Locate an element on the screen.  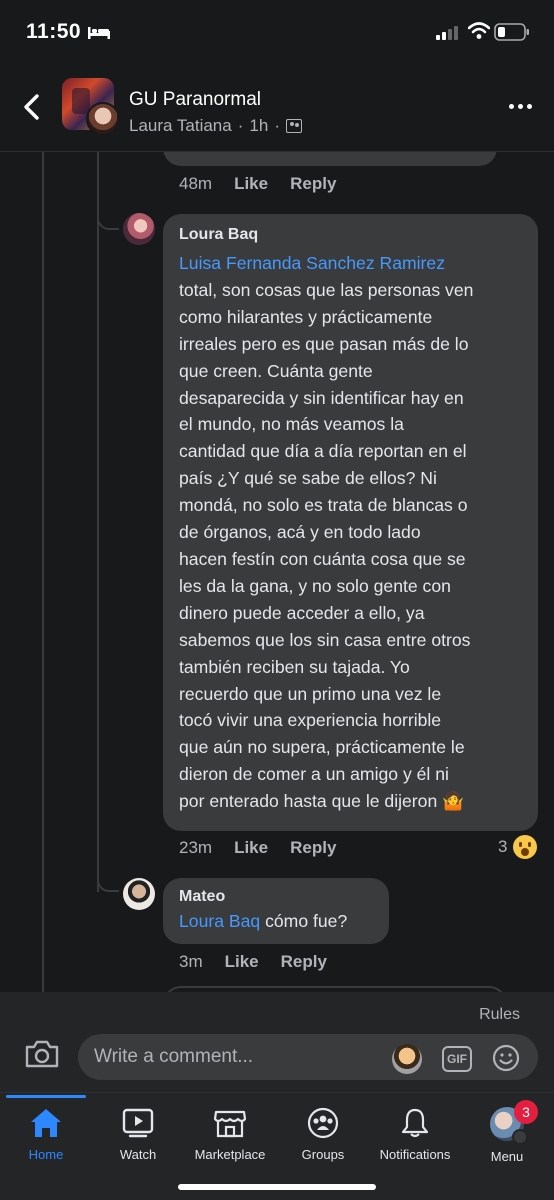
comment-line: tocó vivir una experiencia horrible is located at coordinates (310, 720).